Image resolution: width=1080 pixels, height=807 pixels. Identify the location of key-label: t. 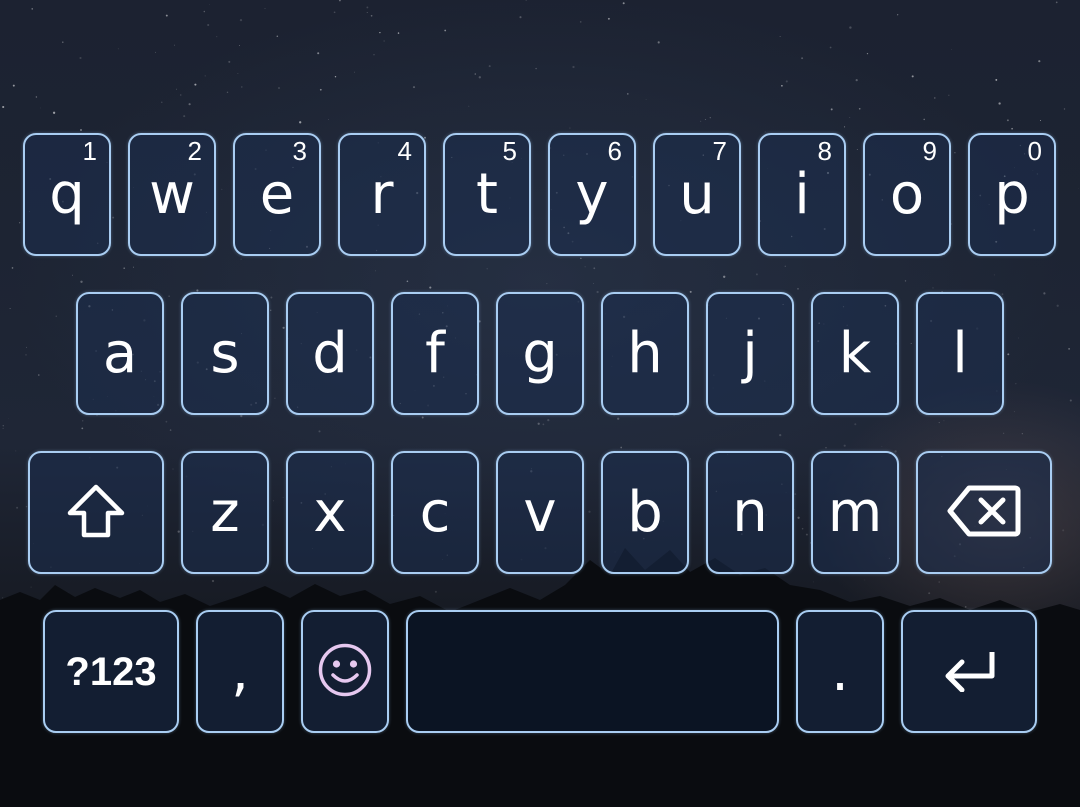
(487, 194).